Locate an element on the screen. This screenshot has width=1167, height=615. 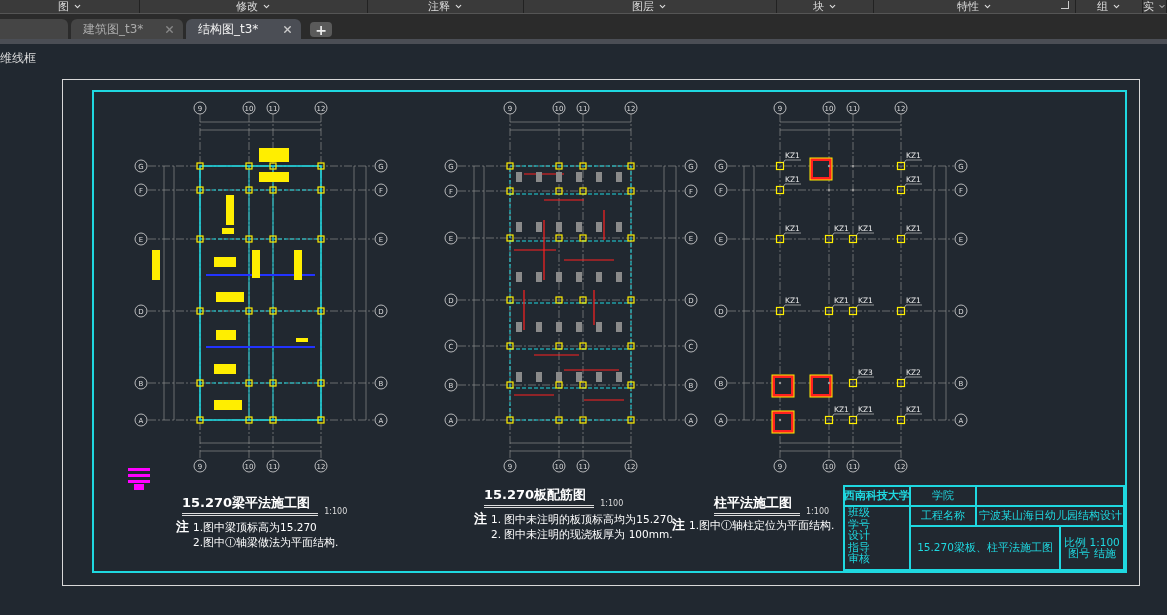
title-block-label: 班级 is located at coordinates (859, 513).